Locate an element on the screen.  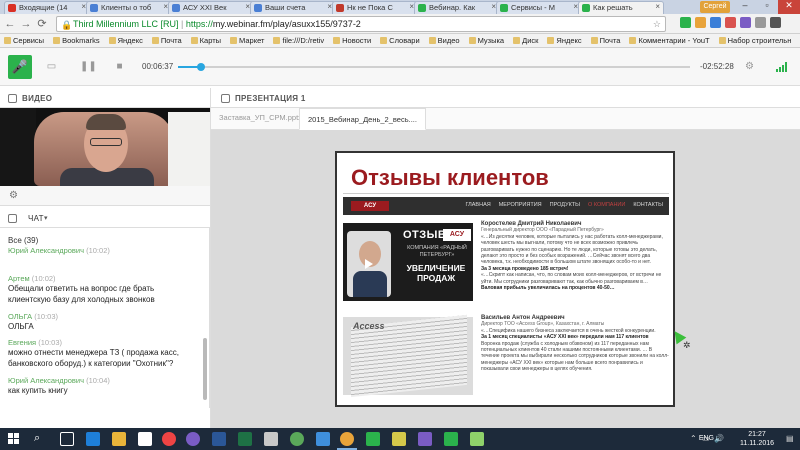
chat-time: (10:03) is located at coordinates (50, 342).